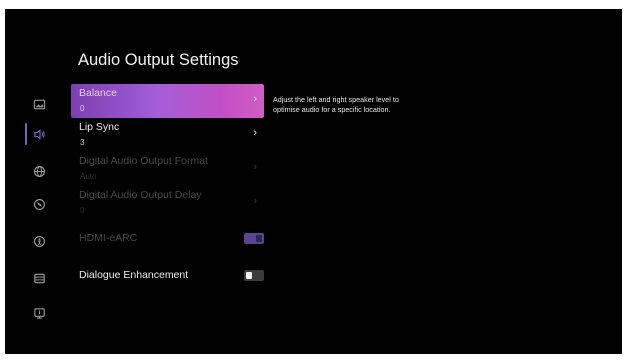  Describe the element at coordinates (140, 195) in the screenshot. I see `menu-item-label: Digital Audio Output Delay` at that location.